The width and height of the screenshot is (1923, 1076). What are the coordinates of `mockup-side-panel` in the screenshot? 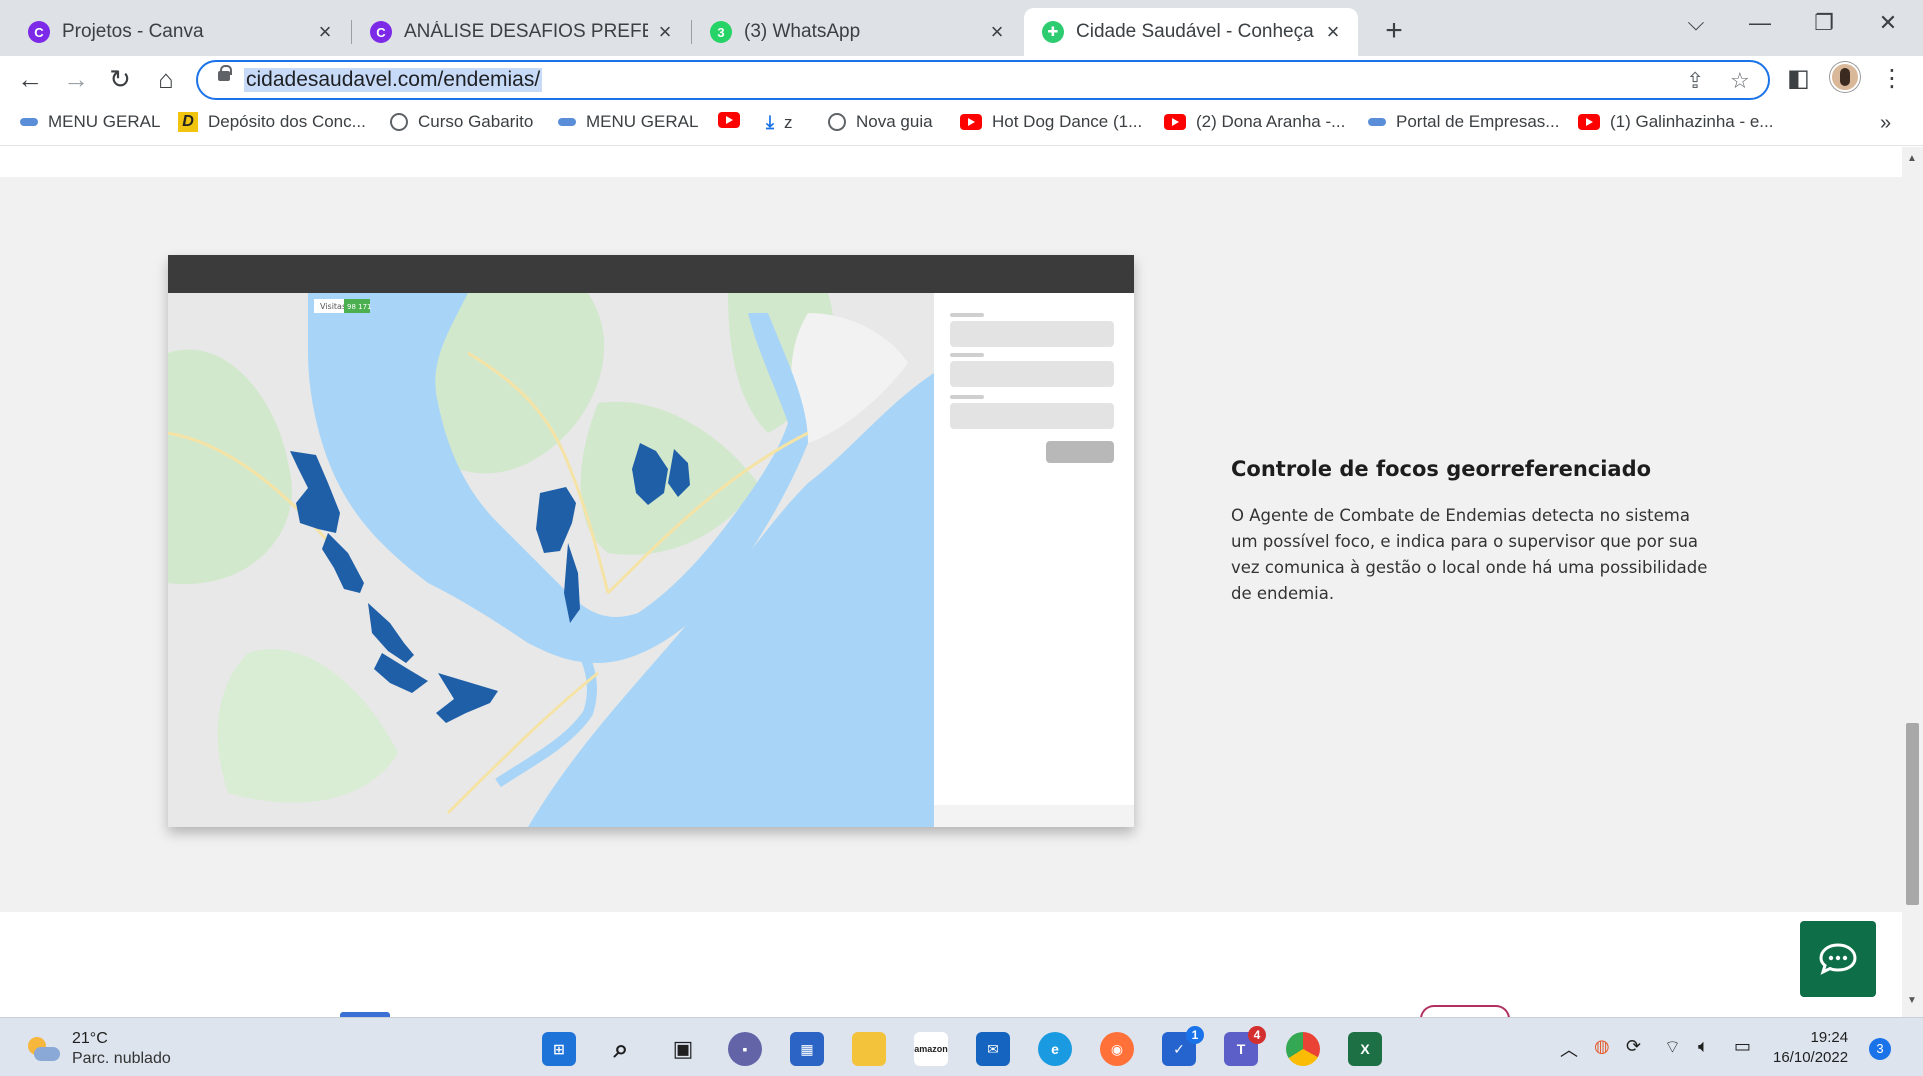 It's located at (1034, 560).